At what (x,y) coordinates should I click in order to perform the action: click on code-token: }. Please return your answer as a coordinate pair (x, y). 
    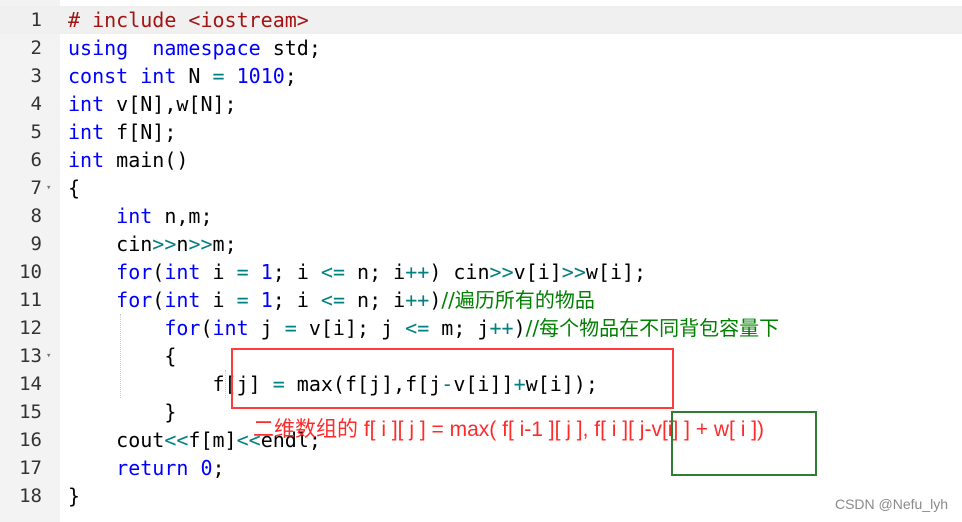
    Looking at the image, I should click on (122, 412).